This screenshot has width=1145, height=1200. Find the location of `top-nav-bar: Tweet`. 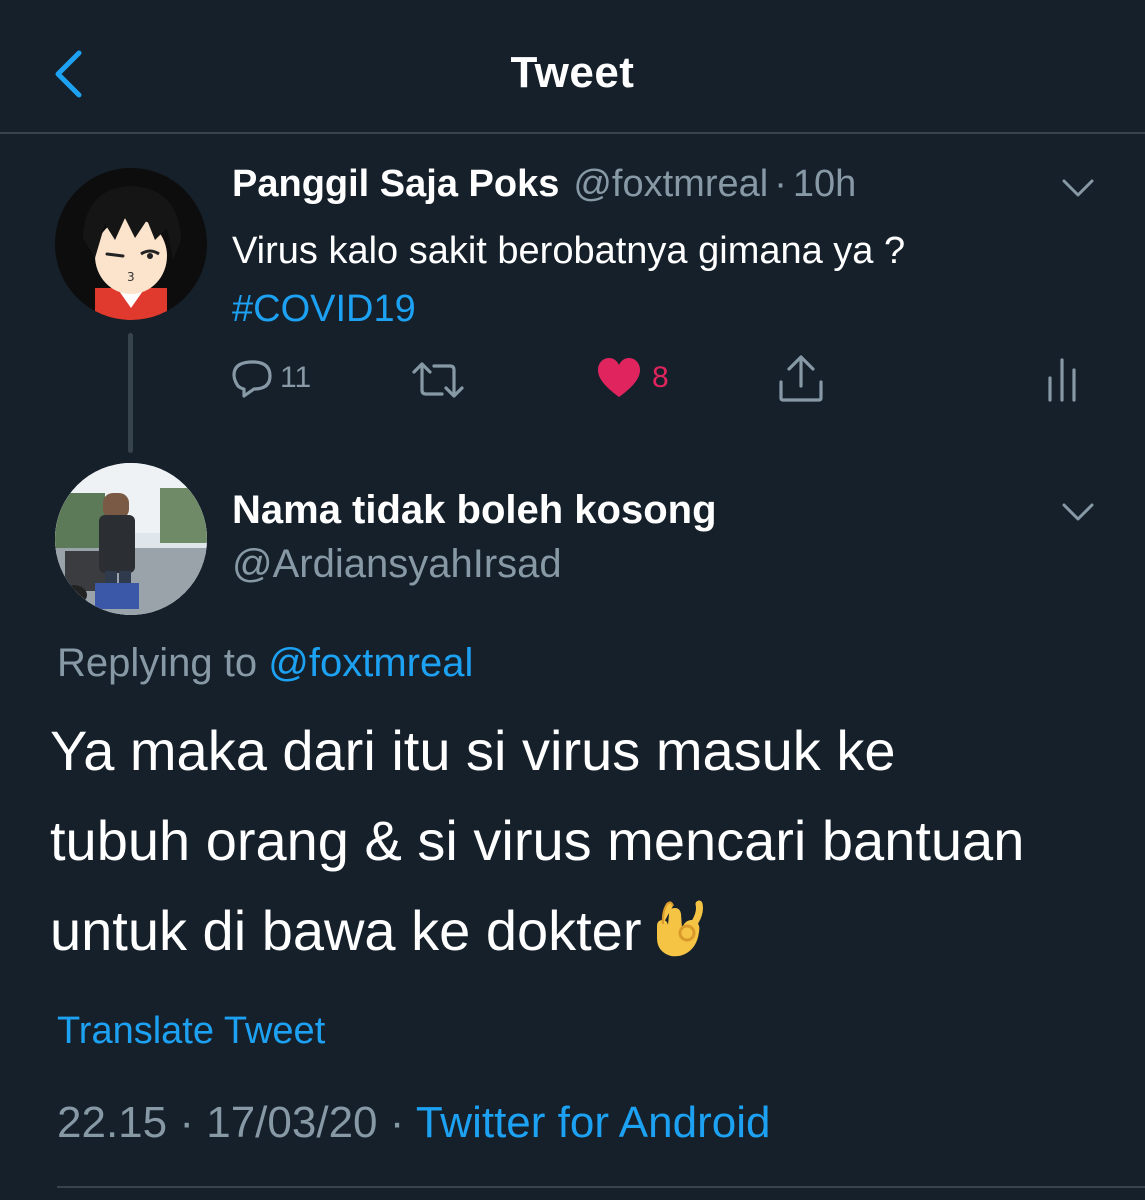

top-nav-bar: Tweet is located at coordinates (572, 67).